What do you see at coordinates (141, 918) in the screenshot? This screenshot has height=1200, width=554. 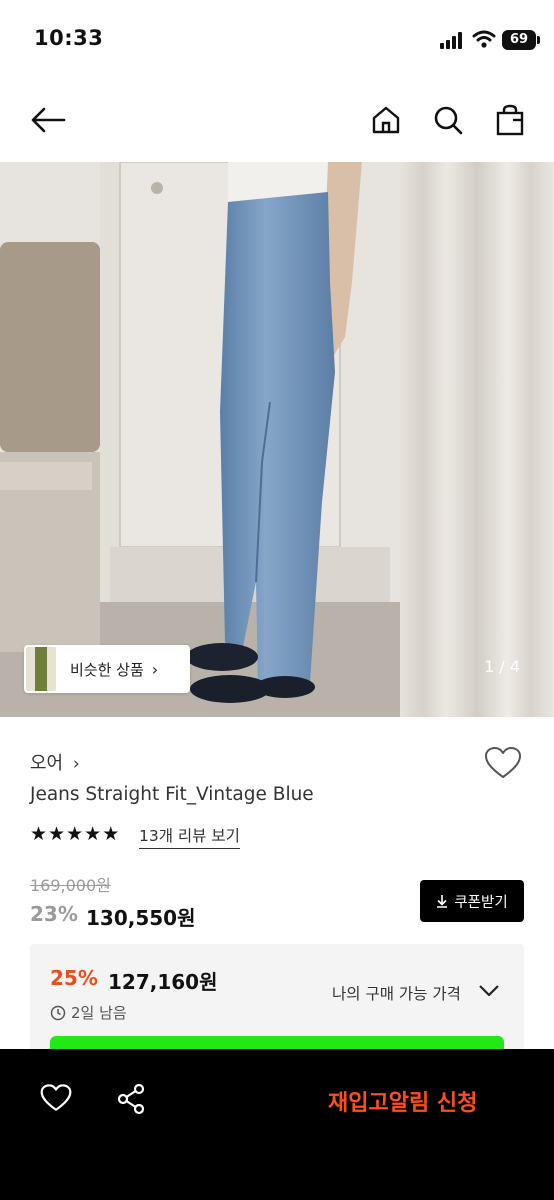 I see `sale-price: 130,550원` at bounding box center [141, 918].